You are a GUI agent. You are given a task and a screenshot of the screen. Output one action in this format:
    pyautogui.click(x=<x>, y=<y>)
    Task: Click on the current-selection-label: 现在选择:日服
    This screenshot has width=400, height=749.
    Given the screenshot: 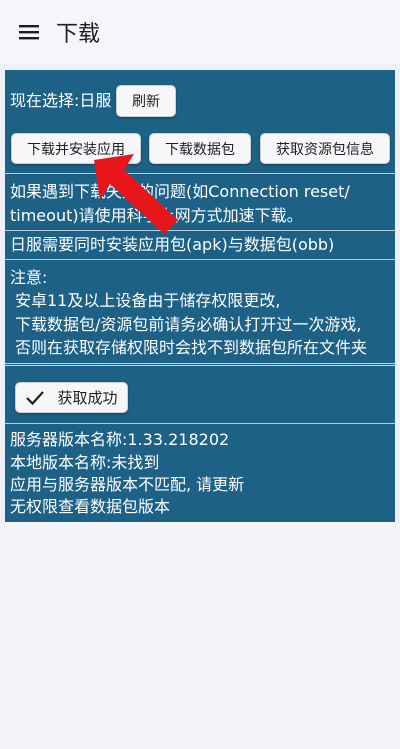 What is the action you would take?
    pyautogui.click(x=61, y=100)
    